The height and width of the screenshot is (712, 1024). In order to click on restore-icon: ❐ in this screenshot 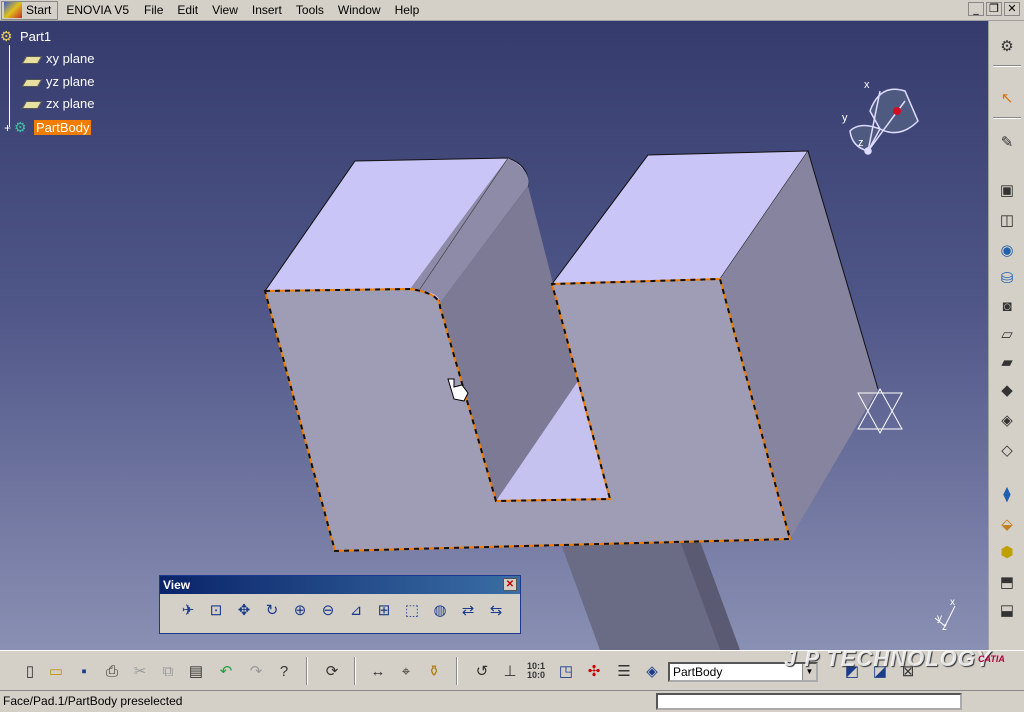, I will do `click(994, 9)`.